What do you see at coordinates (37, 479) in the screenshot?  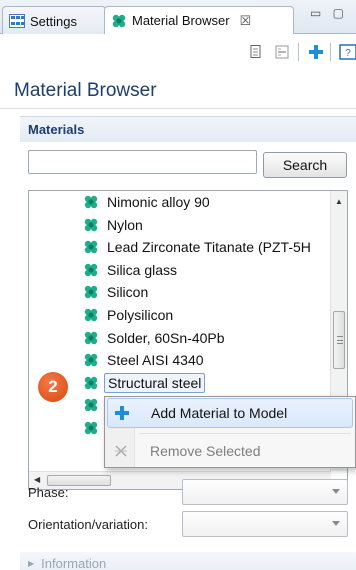 I see `scroll-left-icon: ◀` at bounding box center [37, 479].